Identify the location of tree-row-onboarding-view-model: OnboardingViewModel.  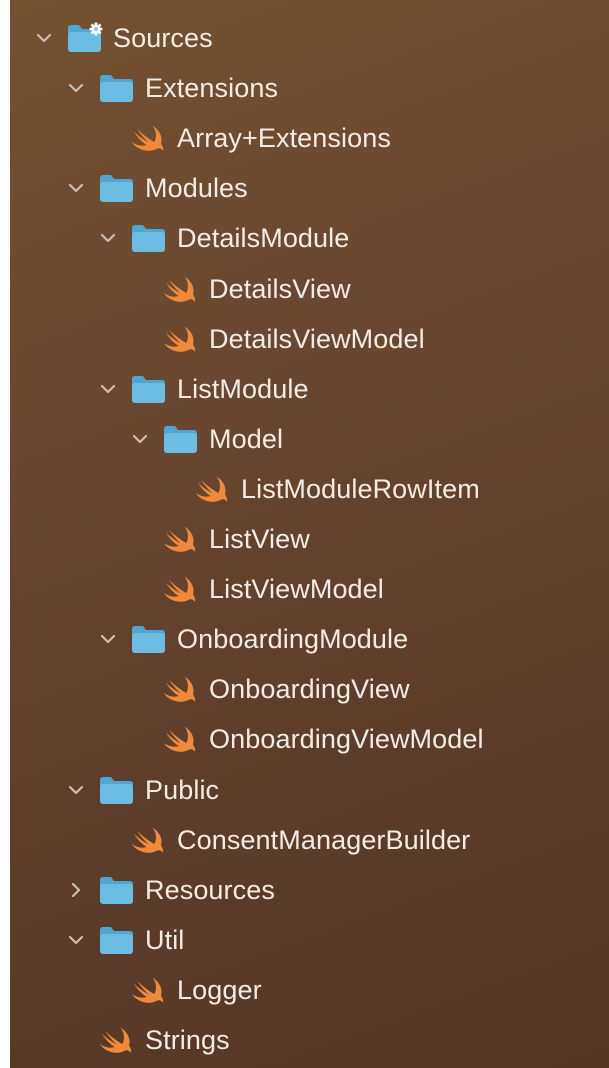
(309, 739).